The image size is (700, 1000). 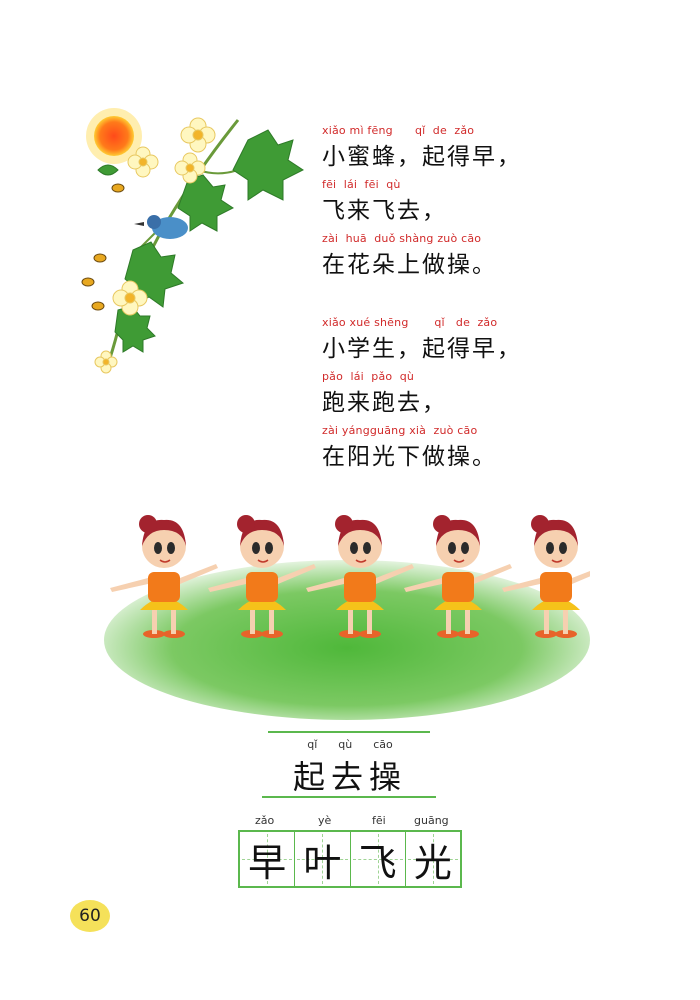 I want to click on word-pinyin: guāng, so click(x=431, y=820).